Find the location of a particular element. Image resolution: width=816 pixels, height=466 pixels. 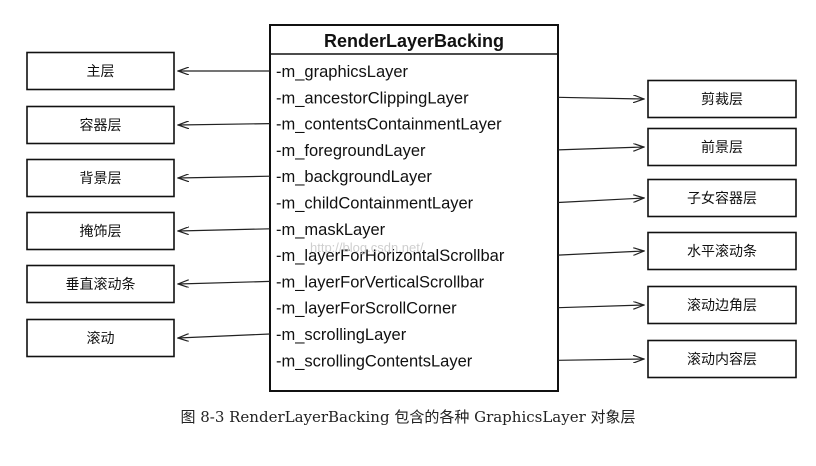

class-member: -m_layerForScrollCorner is located at coordinates (366, 309).